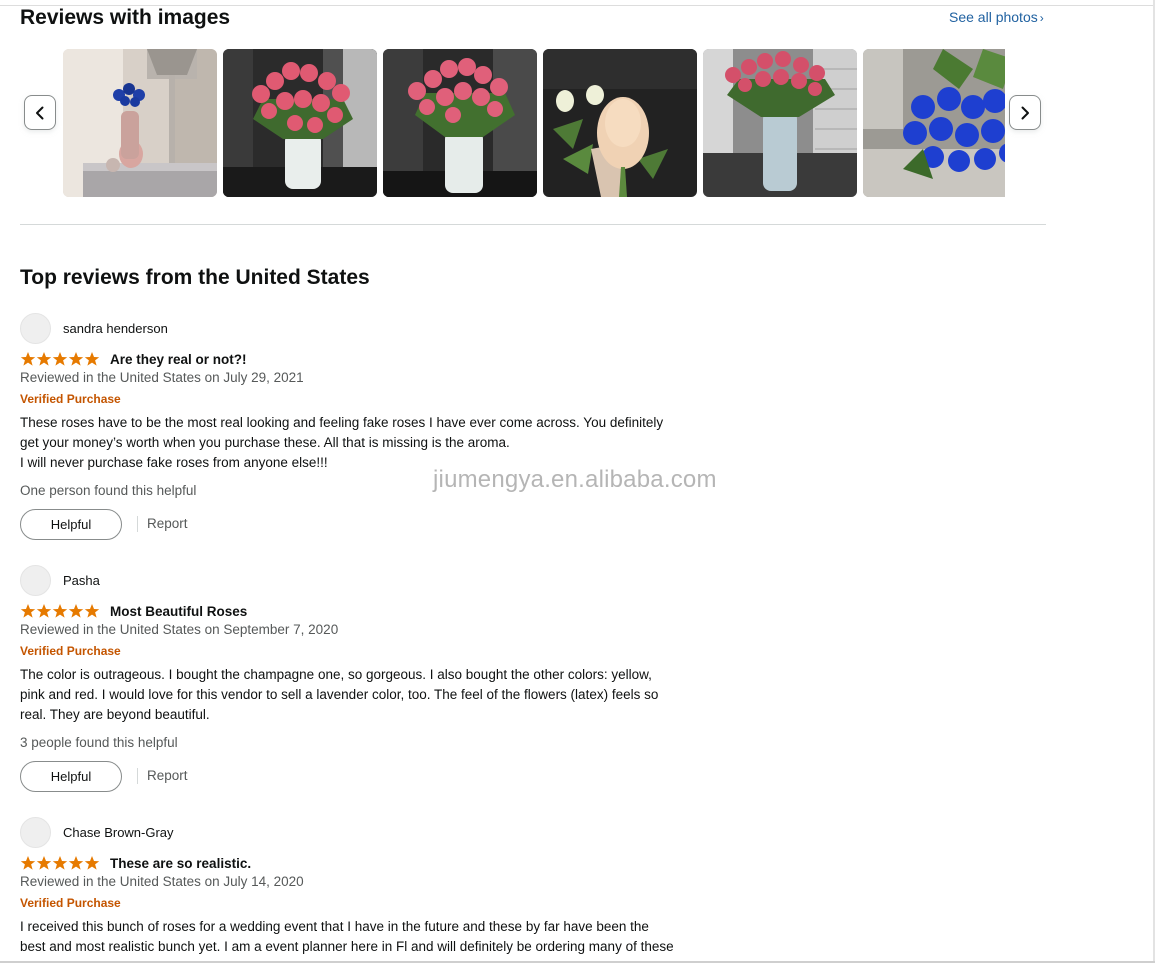 This screenshot has width=1155, height=963. Describe the element at coordinates (195, 277) in the screenshot. I see `top-reviews-title: Top reviews from the United States` at that location.